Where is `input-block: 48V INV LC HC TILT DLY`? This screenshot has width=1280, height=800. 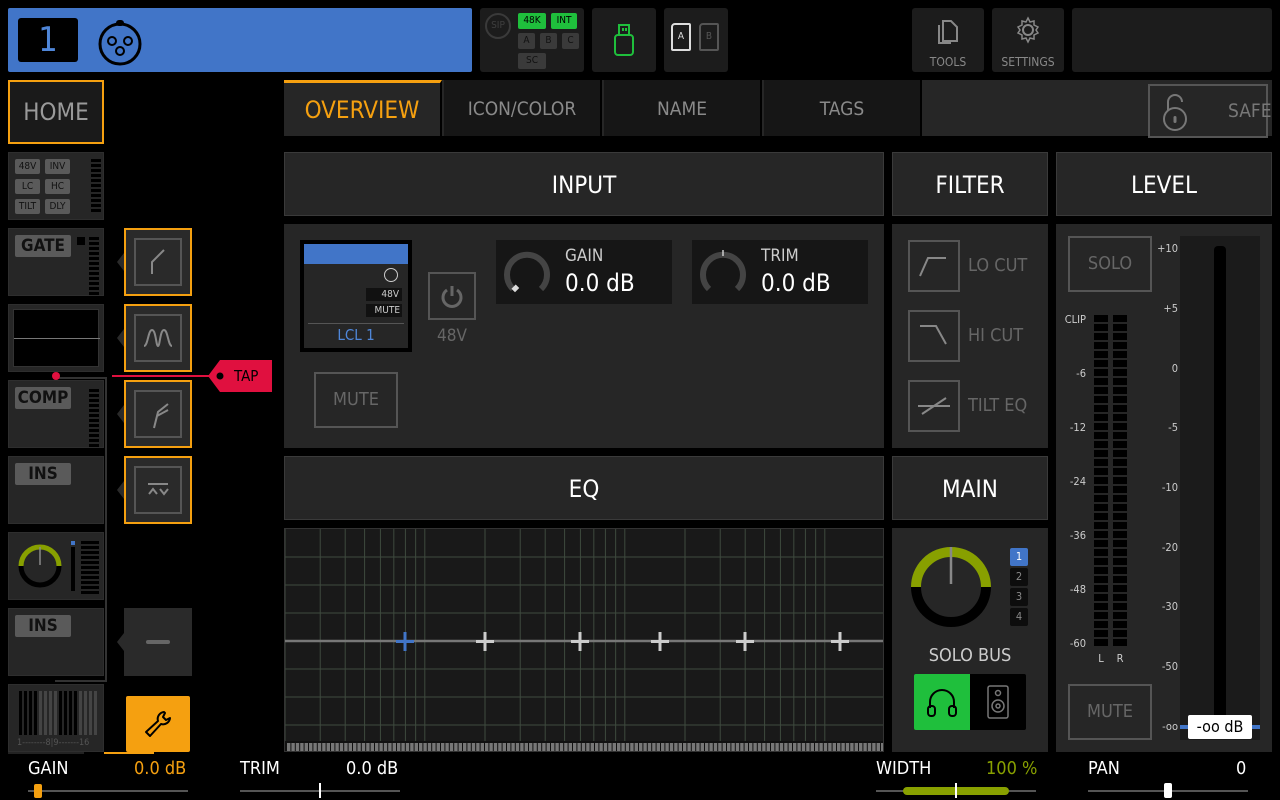
input-block: 48V INV LC HC TILT DLY is located at coordinates (56, 186).